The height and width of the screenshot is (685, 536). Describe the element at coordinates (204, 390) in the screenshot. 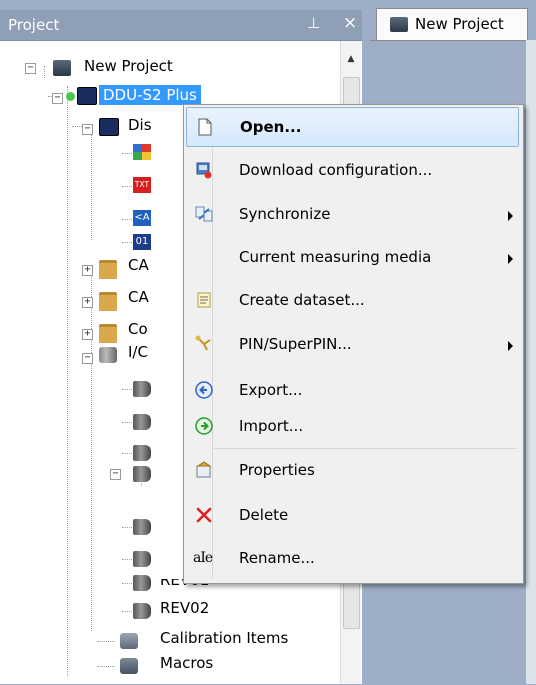

I see `export-arrow-icon` at that location.